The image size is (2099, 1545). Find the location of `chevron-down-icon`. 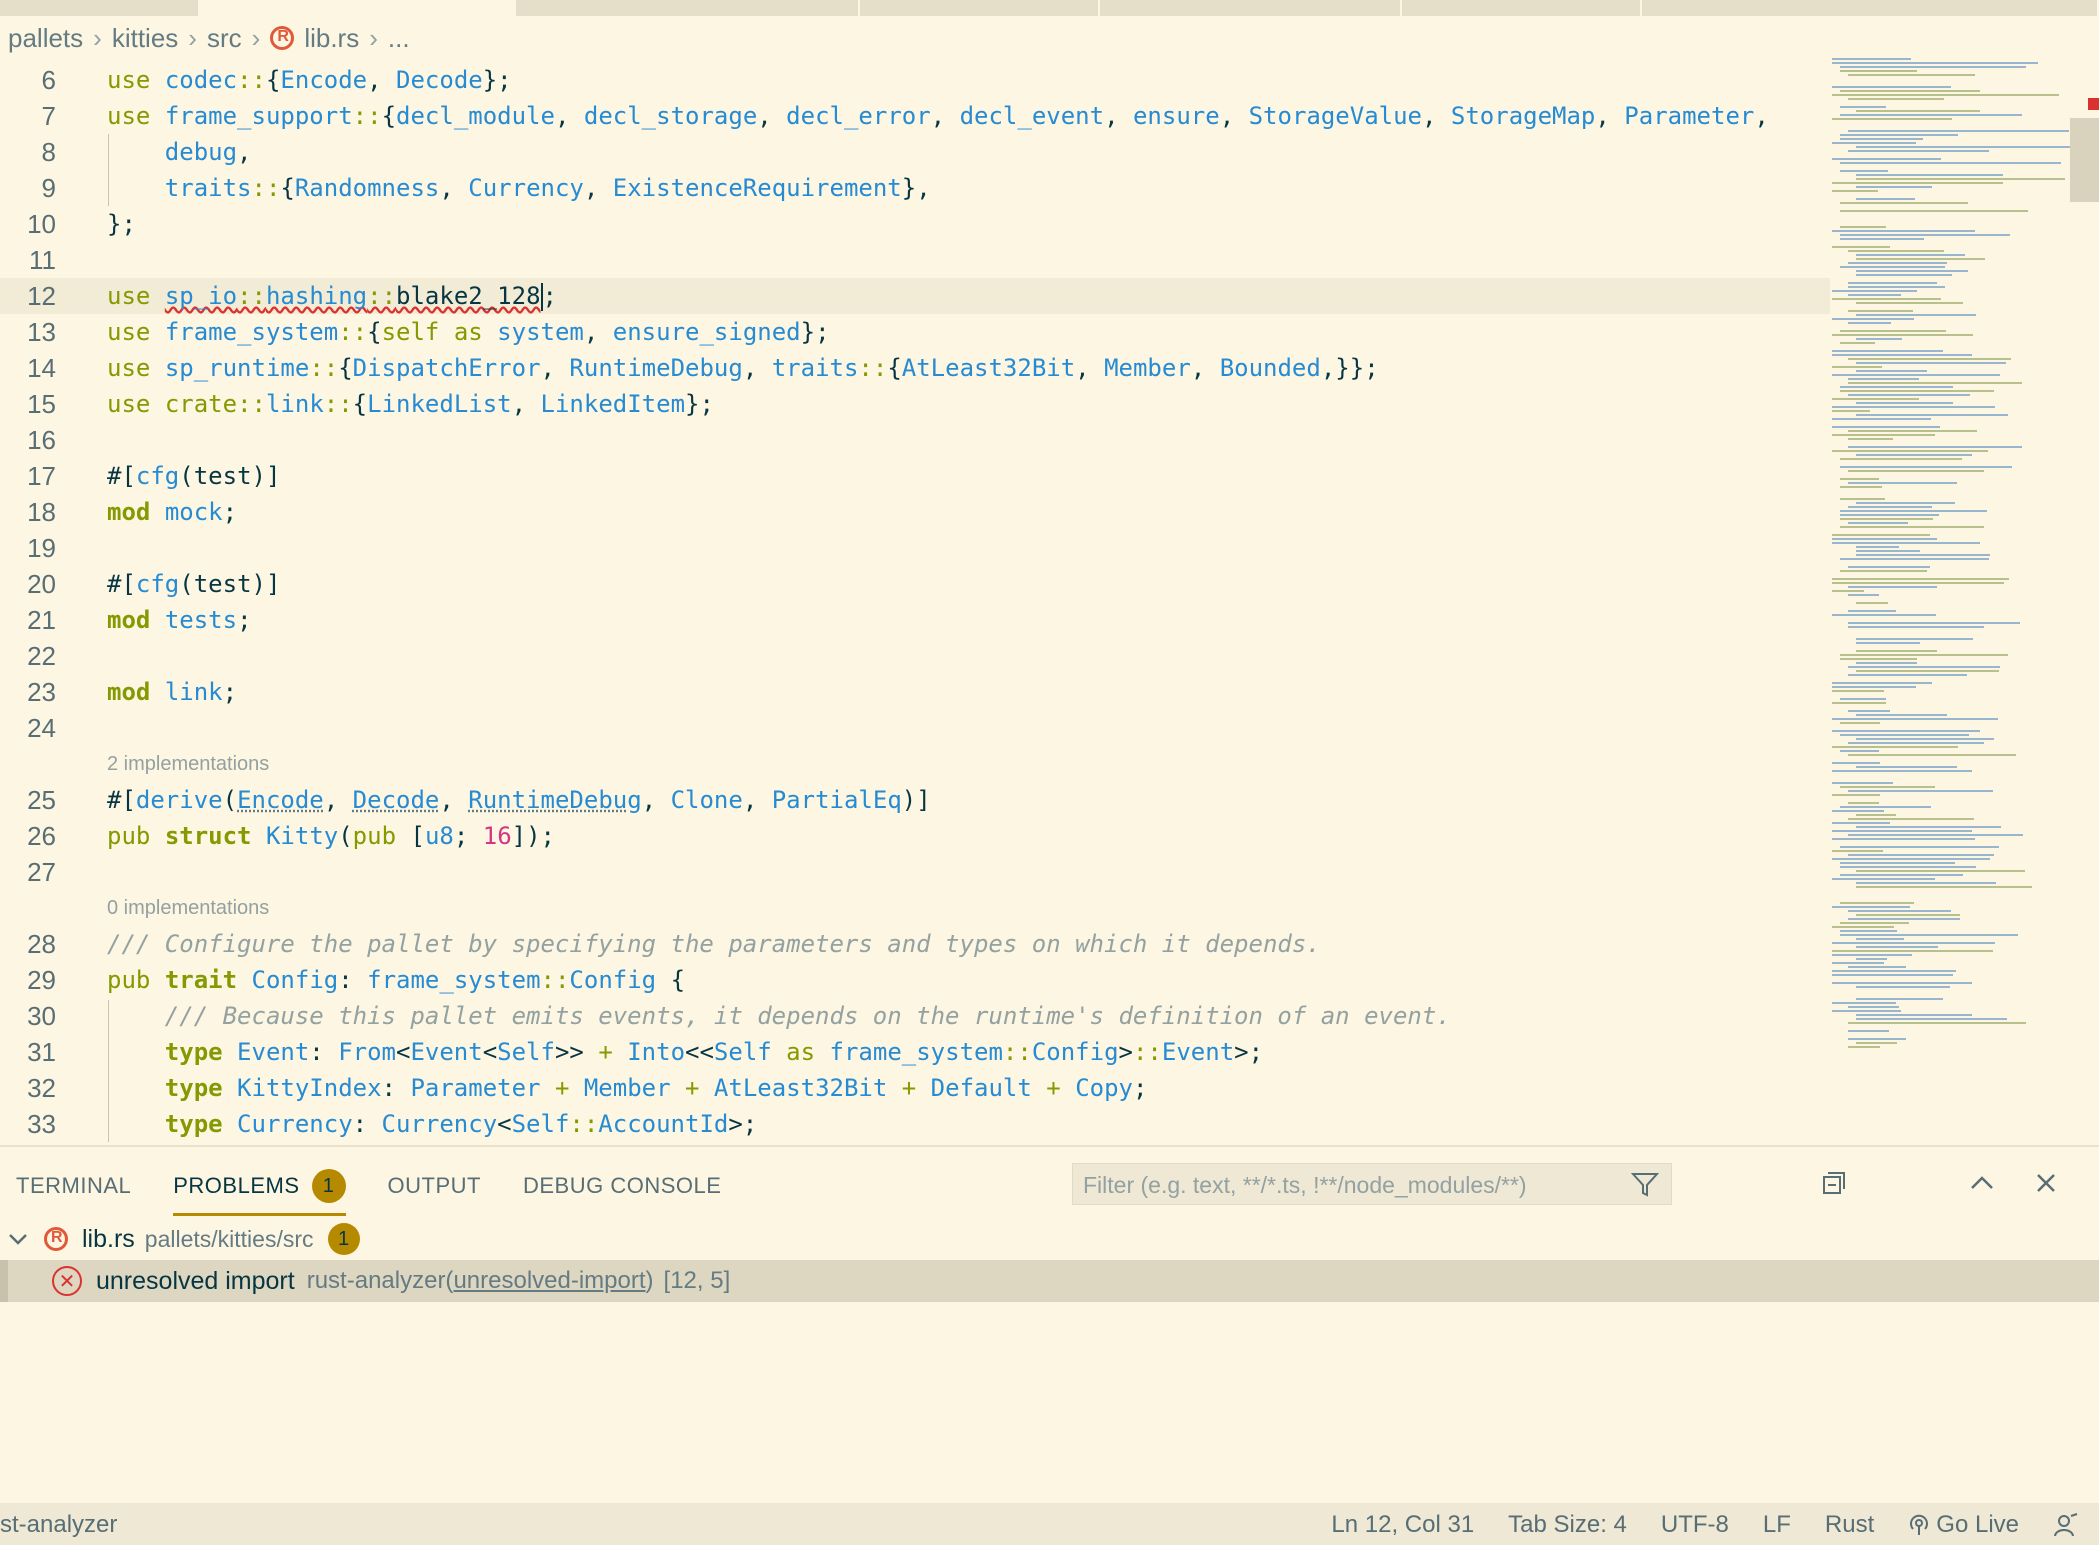

chevron-down-icon is located at coordinates (18, 1239).